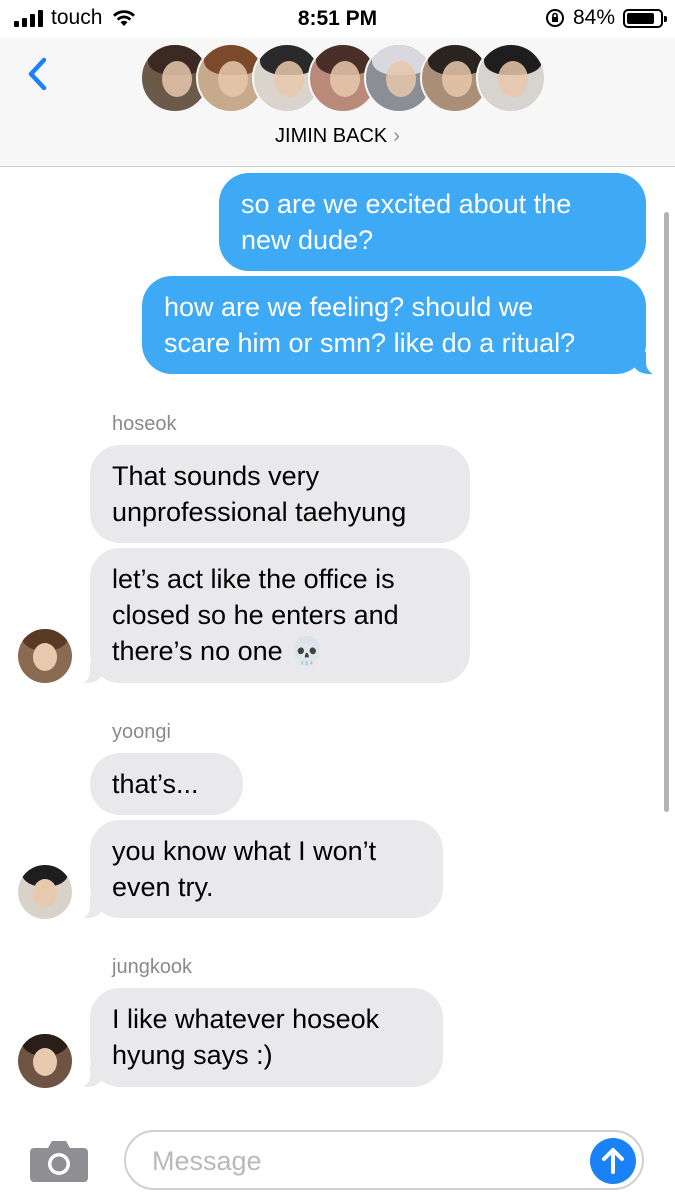  What do you see at coordinates (432, 222) in the screenshot?
I see `outgoing-message: so are we excited about the new dude?` at bounding box center [432, 222].